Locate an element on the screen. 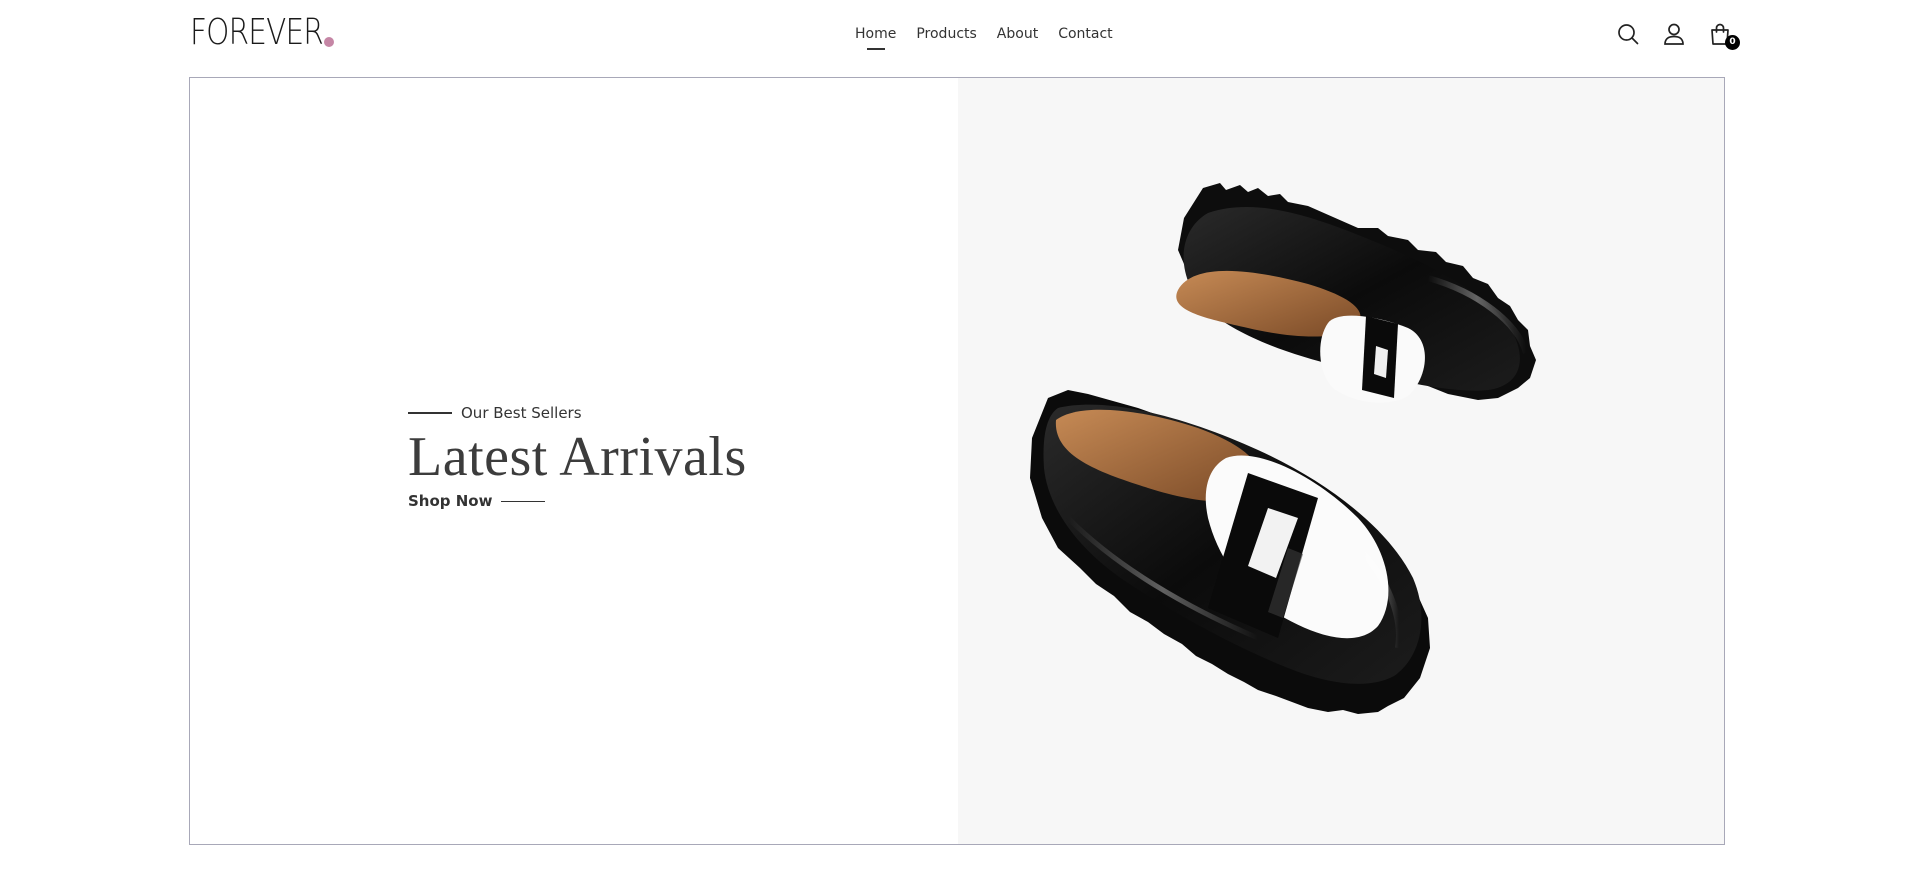 Image resolution: width=1917 pixels, height=871 pixels. back-loafer is located at coordinates (1356, 293).